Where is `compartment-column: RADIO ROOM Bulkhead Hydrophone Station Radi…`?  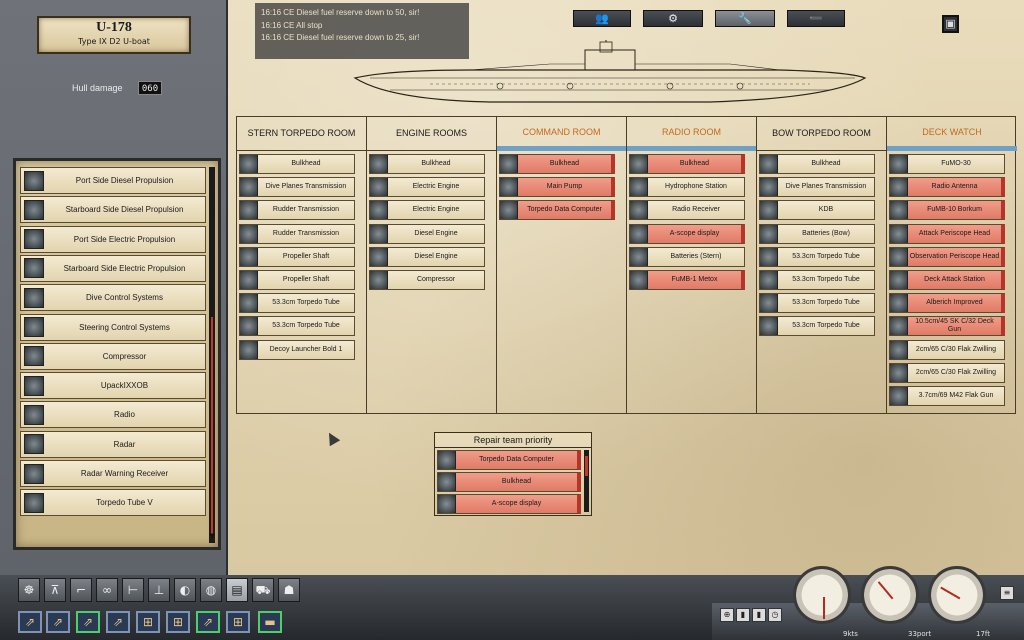 compartment-column: RADIO ROOM Bulkhead Hydrophone Station Radi… is located at coordinates (692, 265).